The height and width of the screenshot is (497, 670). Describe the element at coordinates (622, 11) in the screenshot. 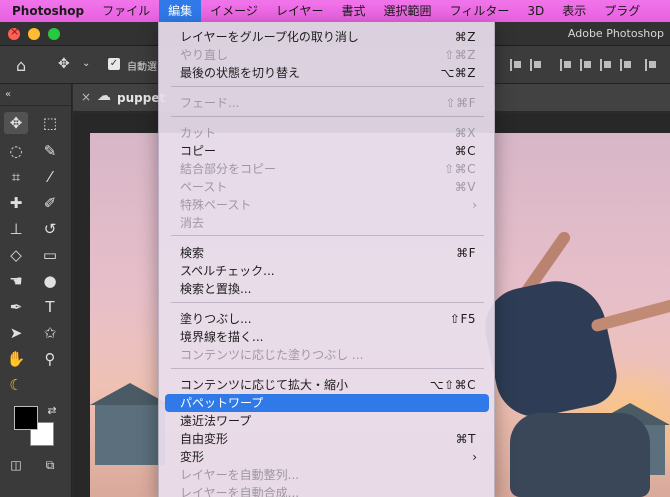

I see `menu-plugins: プラグ` at that location.